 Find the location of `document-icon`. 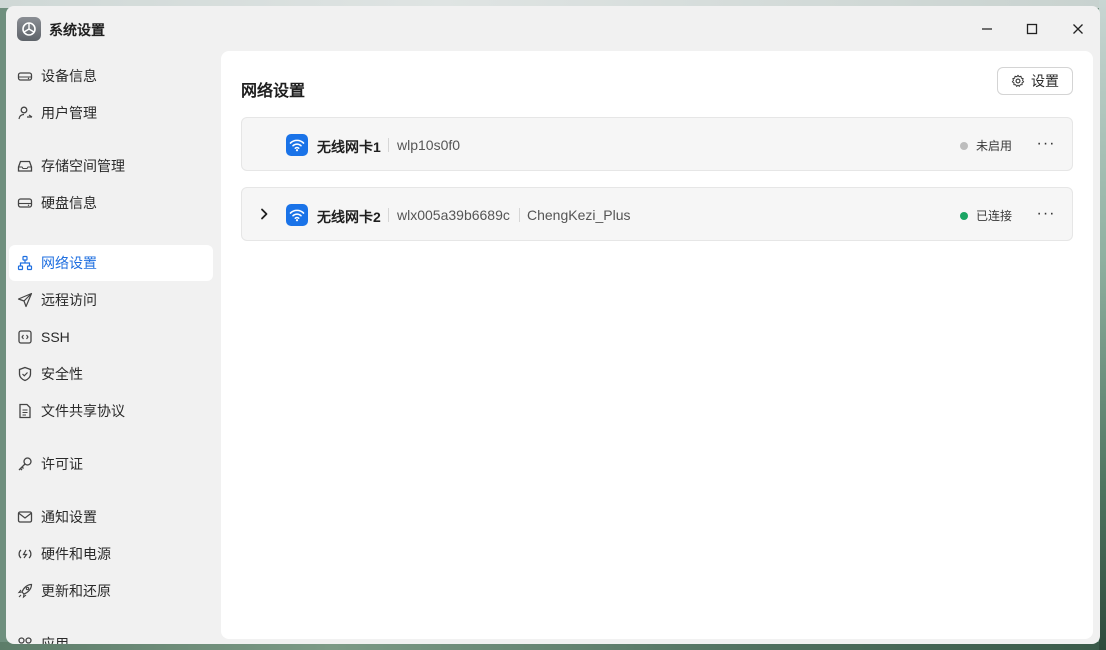

document-icon is located at coordinates (25, 411).